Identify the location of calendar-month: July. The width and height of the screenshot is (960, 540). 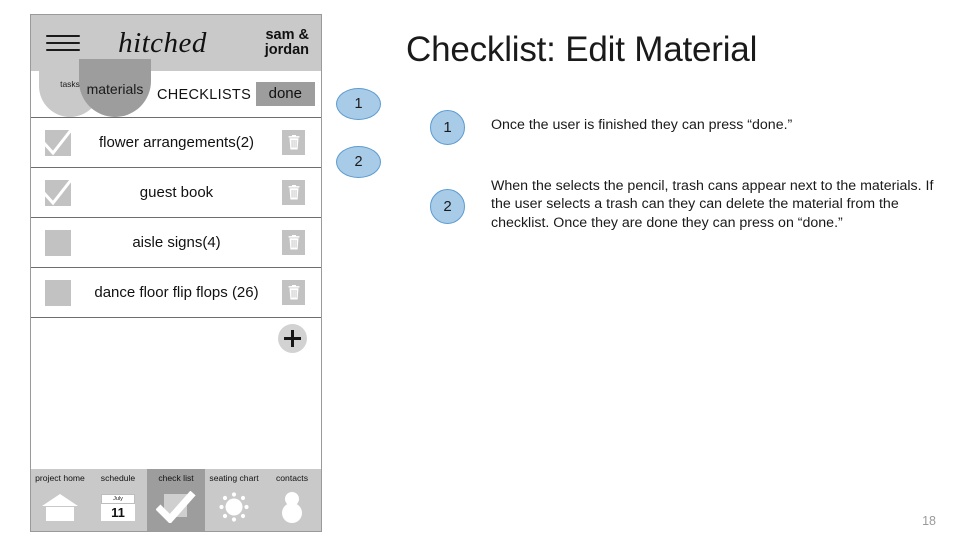
(118, 498).